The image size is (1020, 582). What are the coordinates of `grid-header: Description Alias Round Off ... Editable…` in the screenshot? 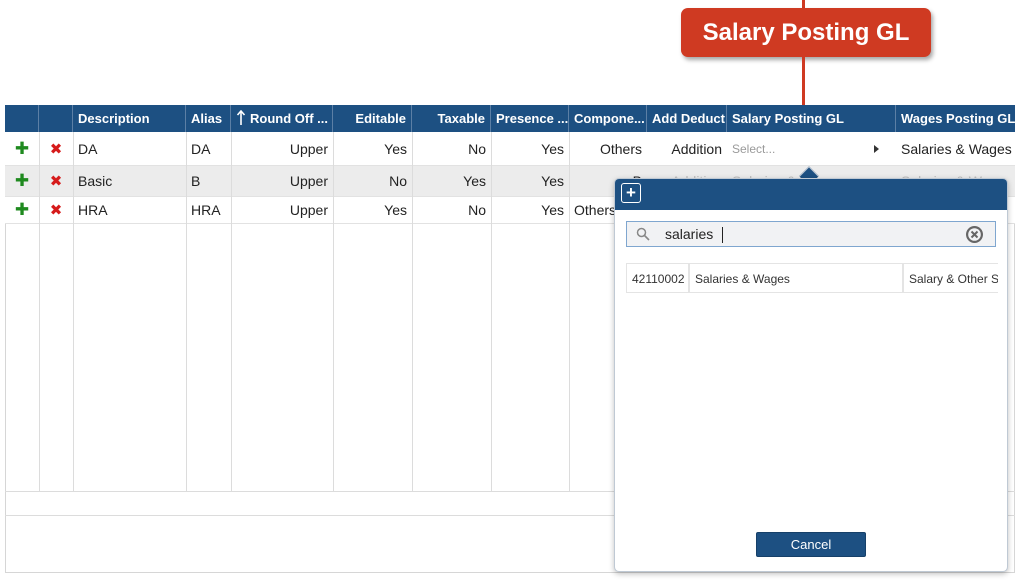 It's located at (510, 118).